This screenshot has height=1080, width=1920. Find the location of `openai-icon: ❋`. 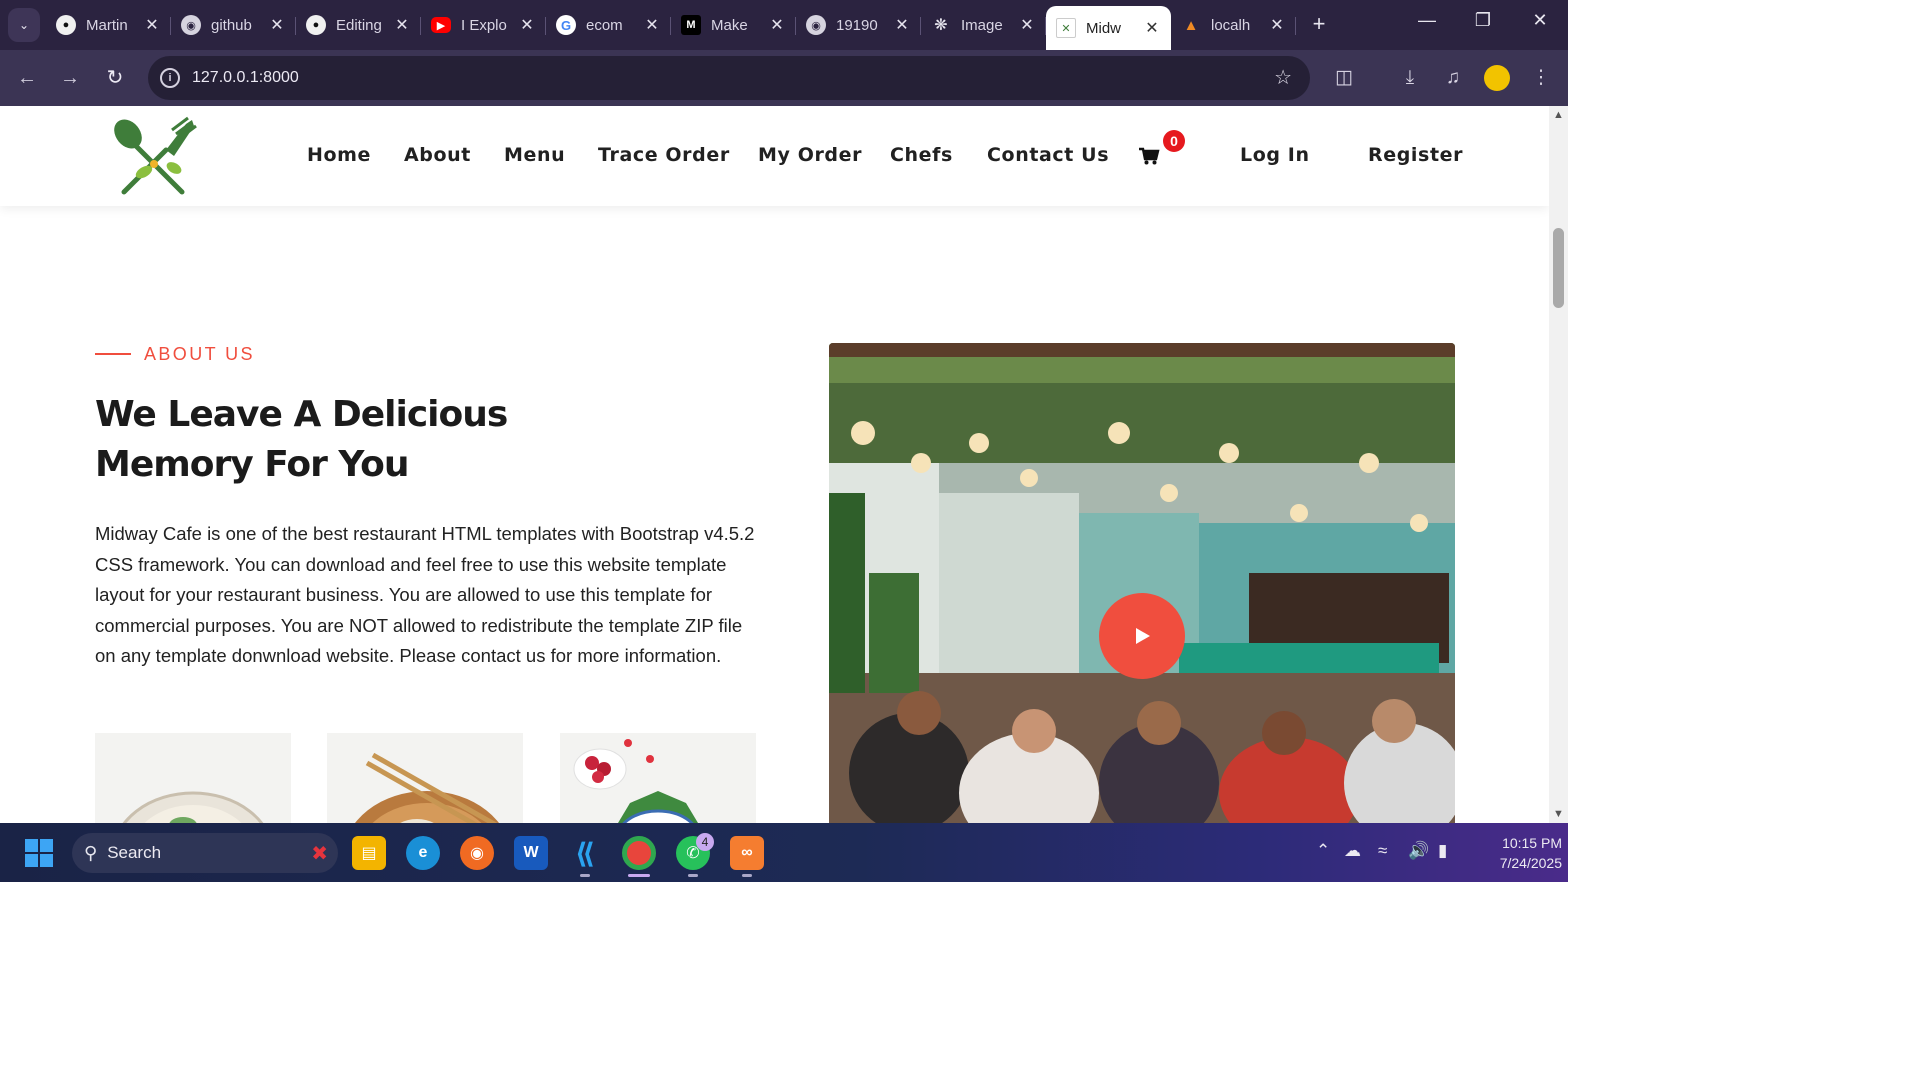

openai-icon: ❋ is located at coordinates (941, 25).